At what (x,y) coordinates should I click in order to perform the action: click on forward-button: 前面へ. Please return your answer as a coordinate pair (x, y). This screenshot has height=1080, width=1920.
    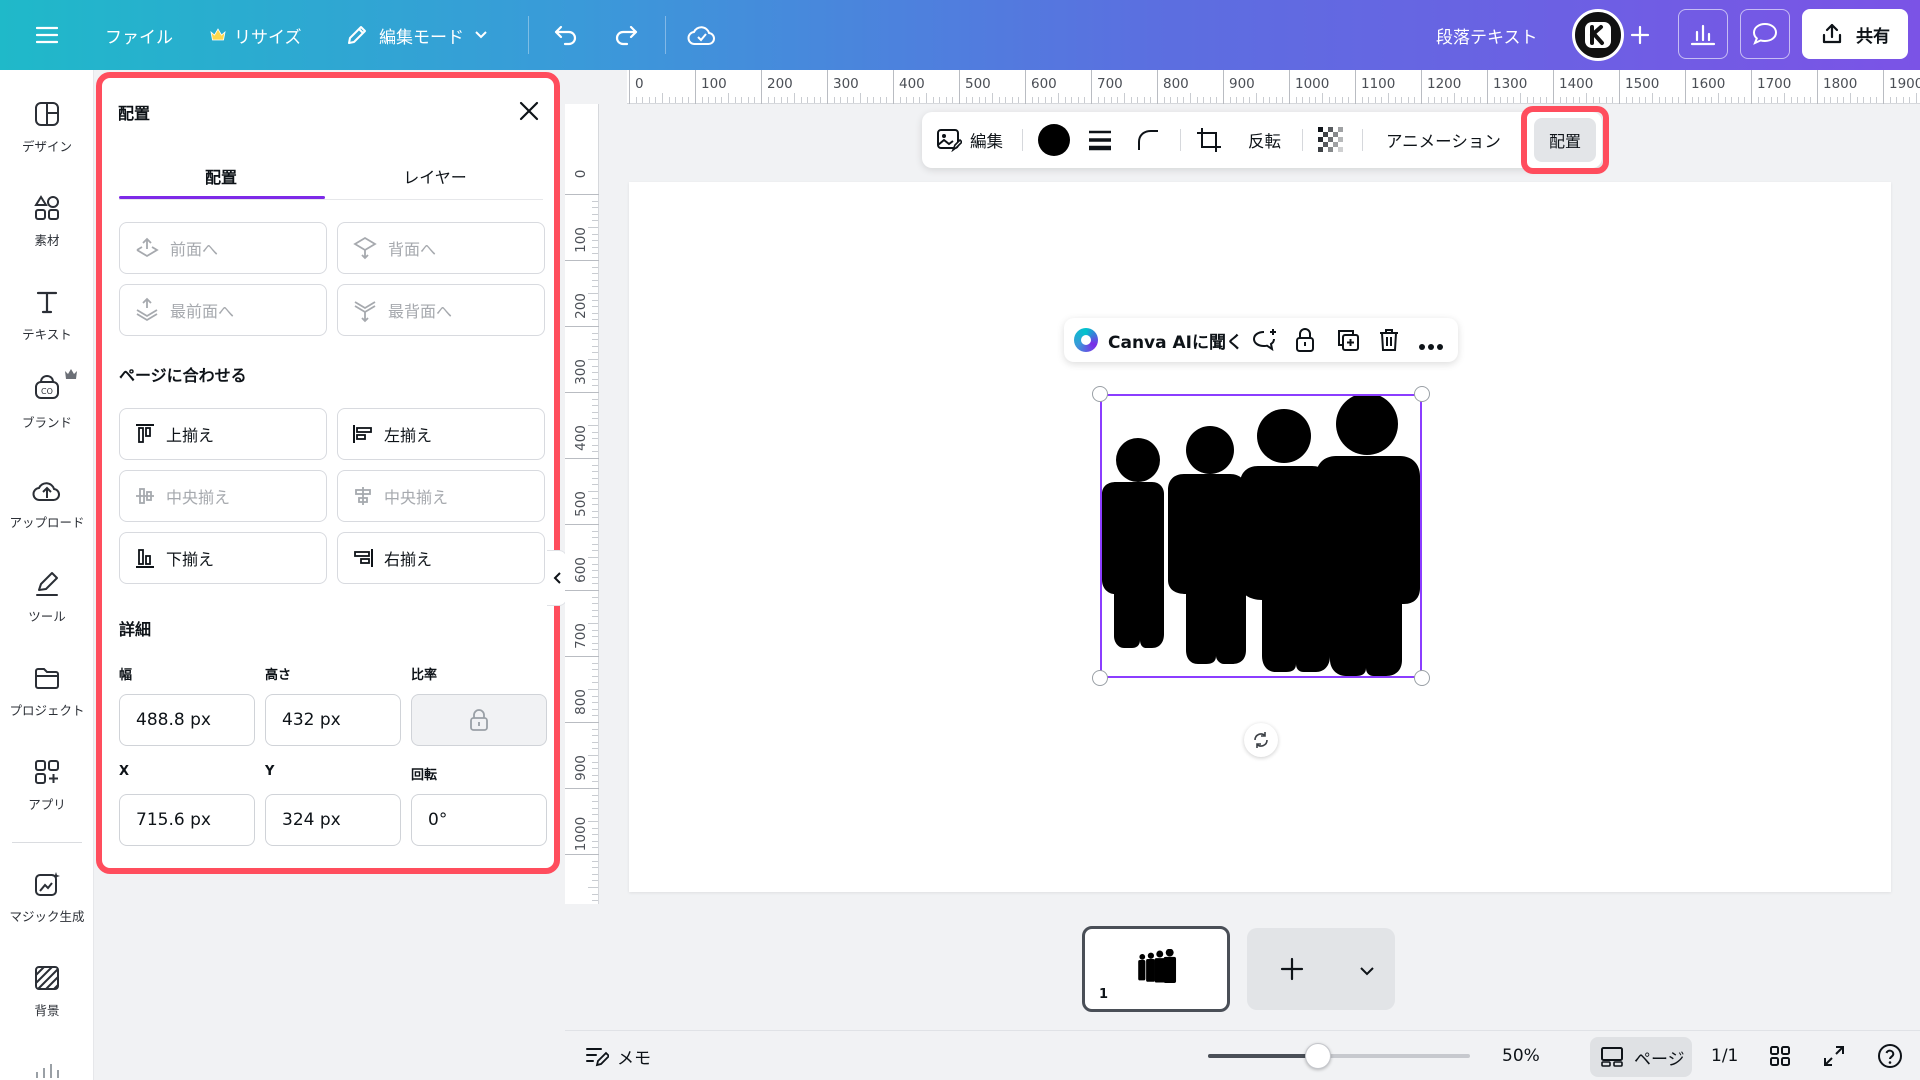
    Looking at the image, I should click on (223, 248).